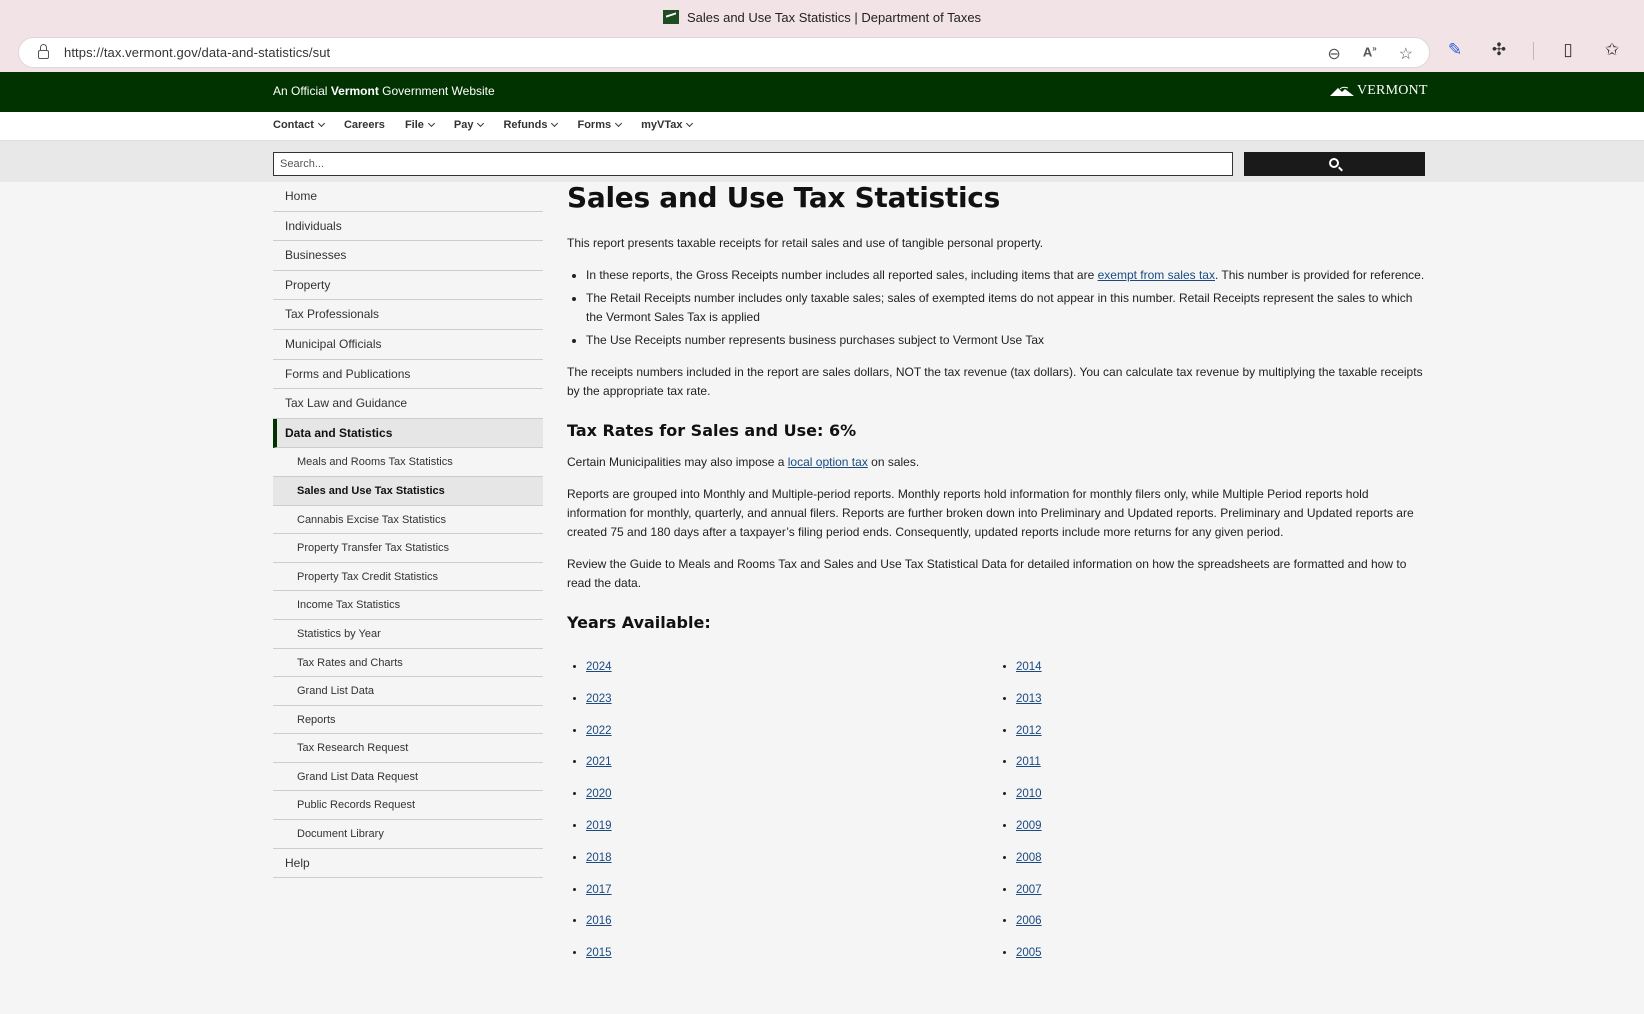 This screenshot has height=1014, width=1644. What do you see at coordinates (408, 433) in the screenshot?
I see `sidebar-item-data-and-statistics: Data and Statistics` at bounding box center [408, 433].